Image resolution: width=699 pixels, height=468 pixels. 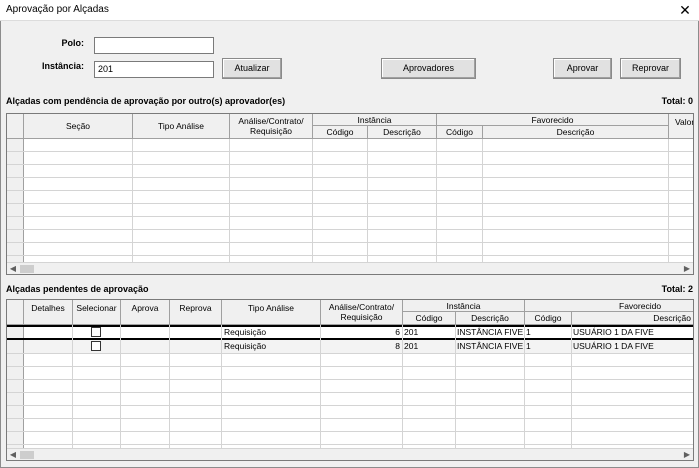 I want to click on polo-label: Polo:, so click(x=73, y=43).